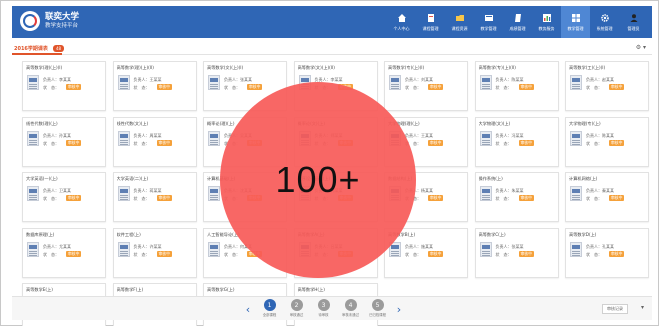  Describe the element at coordinates (641, 47) in the screenshot. I see `settings-menu-button: ⚙ ▾` at that location.